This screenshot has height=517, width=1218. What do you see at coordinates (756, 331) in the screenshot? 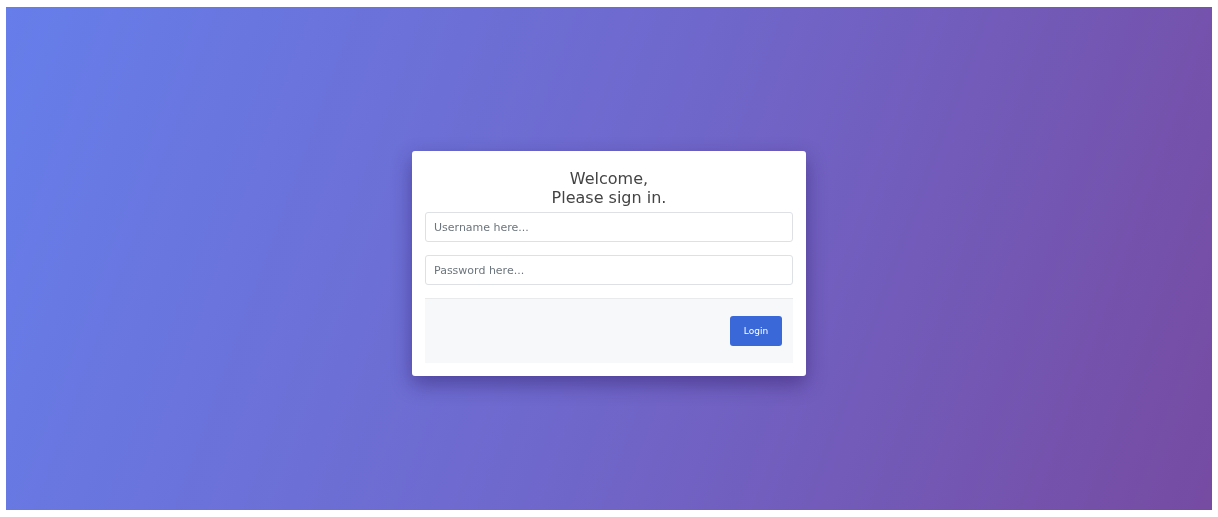
I see `login-button: Login` at bounding box center [756, 331].